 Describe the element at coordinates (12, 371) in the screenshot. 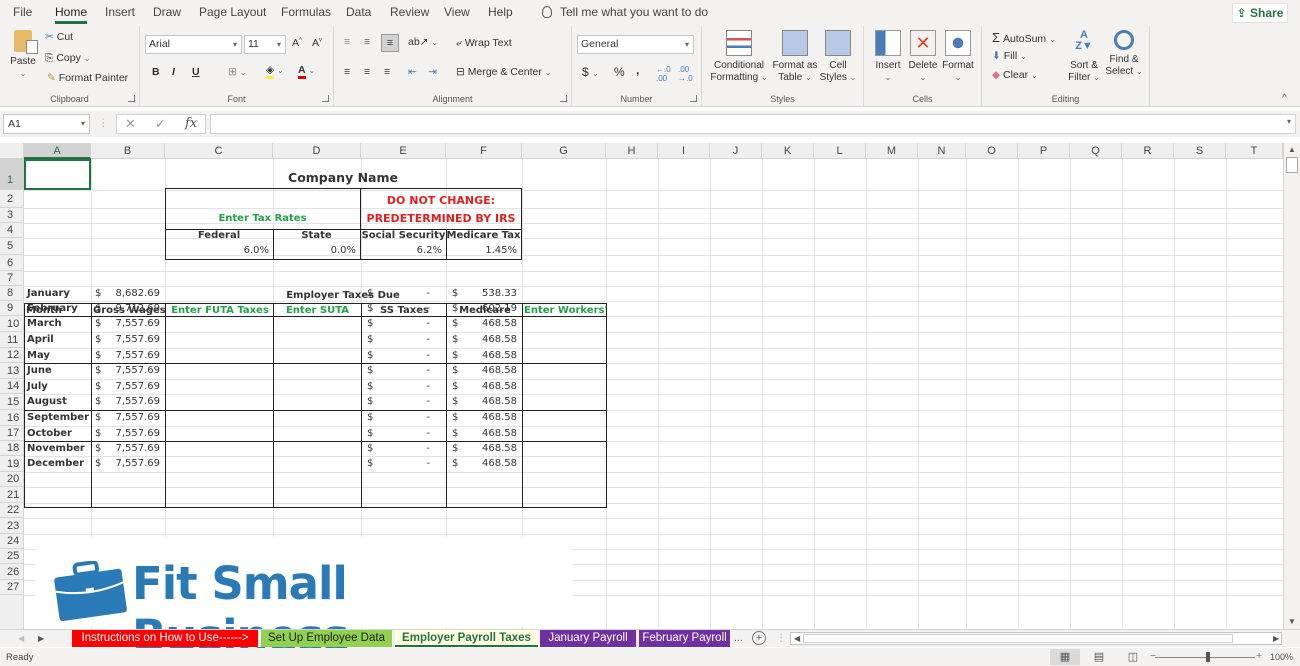

I see `row-header-13: 13` at that location.